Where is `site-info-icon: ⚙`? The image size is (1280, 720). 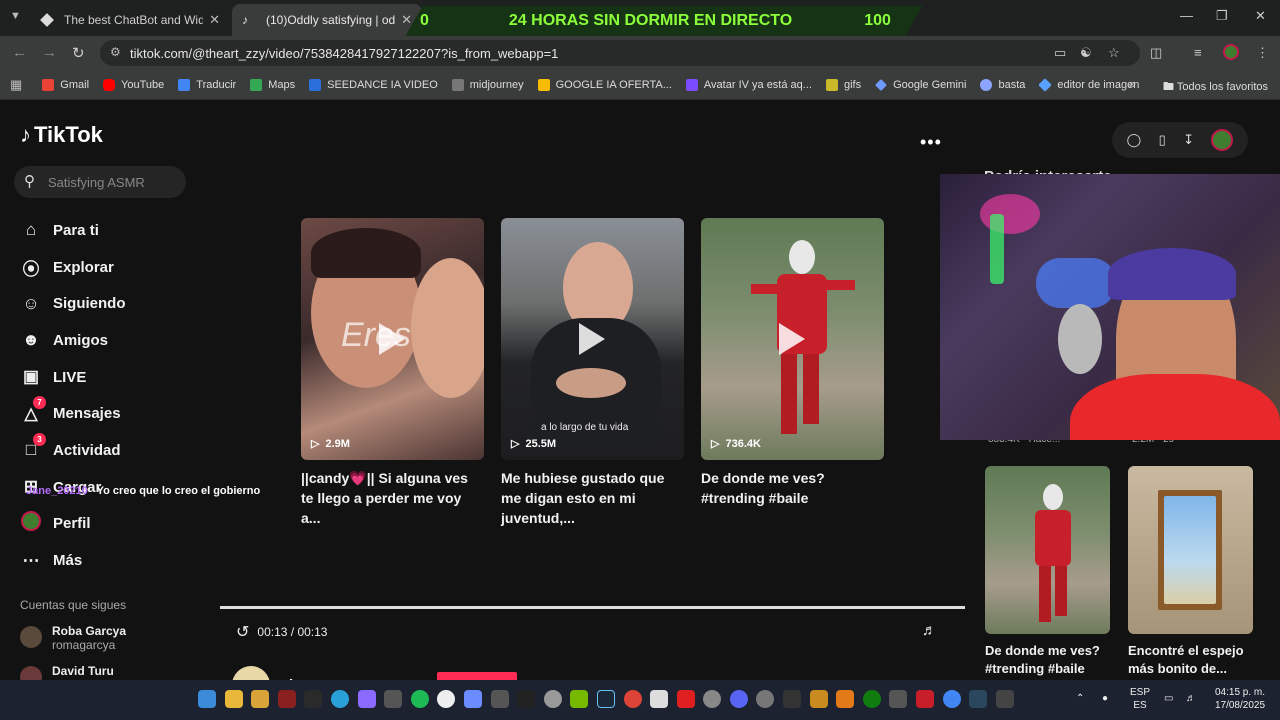
site-info-icon: ⚙ is located at coordinates (115, 52).